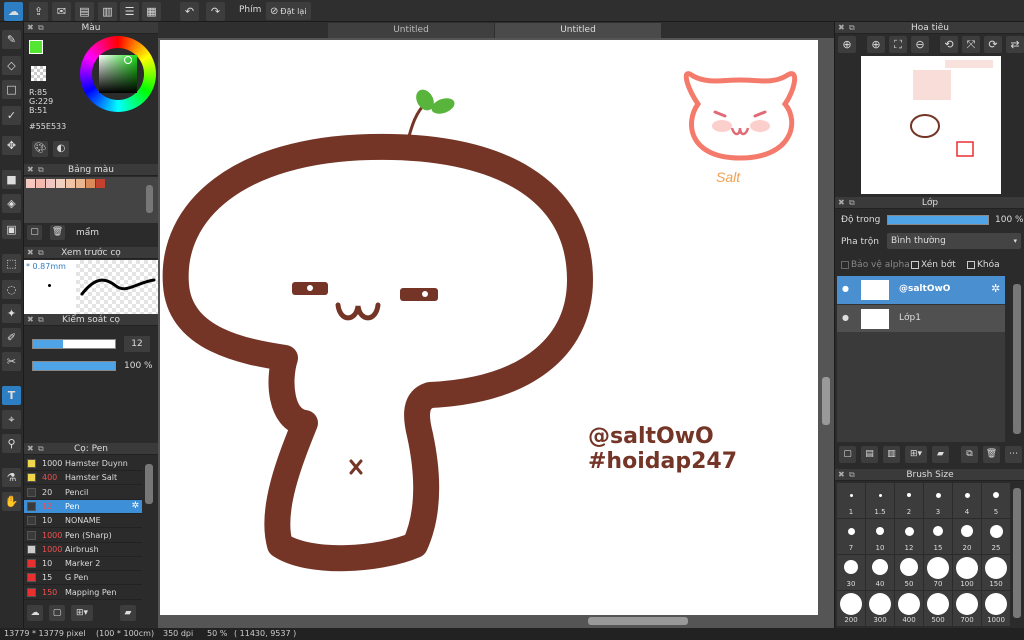 The height and width of the screenshot is (640, 1024). Describe the element at coordinates (920, 44) in the screenshot. I see `zoom-out-icon: ⊖` at that location.